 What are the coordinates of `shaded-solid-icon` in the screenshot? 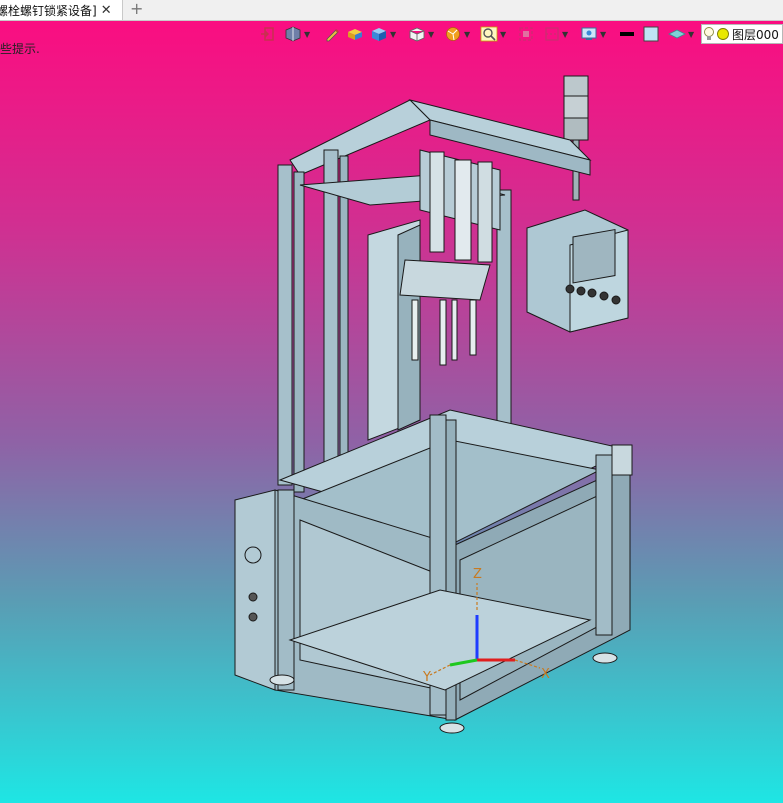 It's located at (355, 34).